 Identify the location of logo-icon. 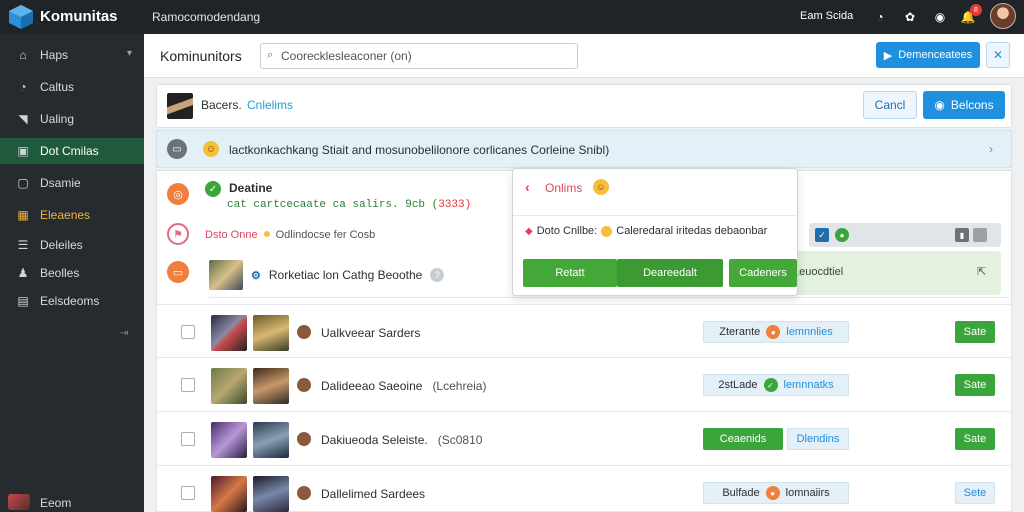
(21, 17).